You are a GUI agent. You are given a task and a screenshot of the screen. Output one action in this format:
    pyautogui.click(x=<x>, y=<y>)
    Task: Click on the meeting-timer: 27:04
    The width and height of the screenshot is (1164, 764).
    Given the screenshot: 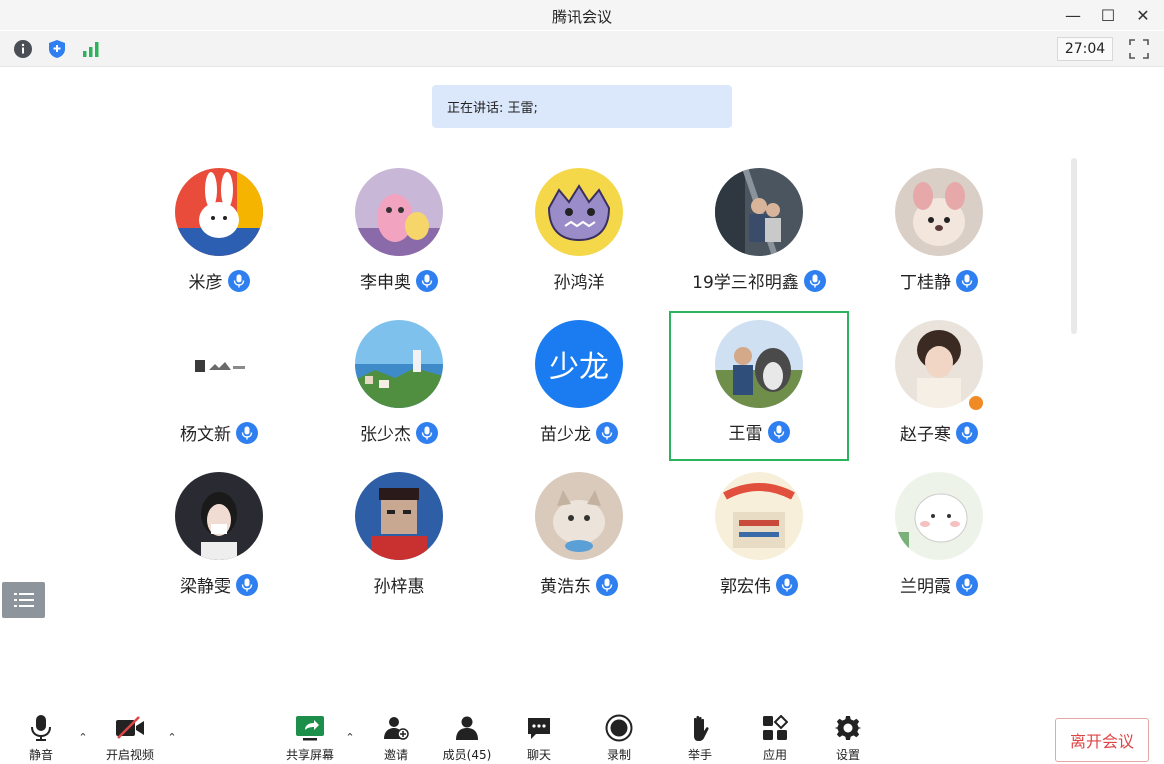 What is the action you would take?
    pyautogui.click(x=1085, y=49)
    